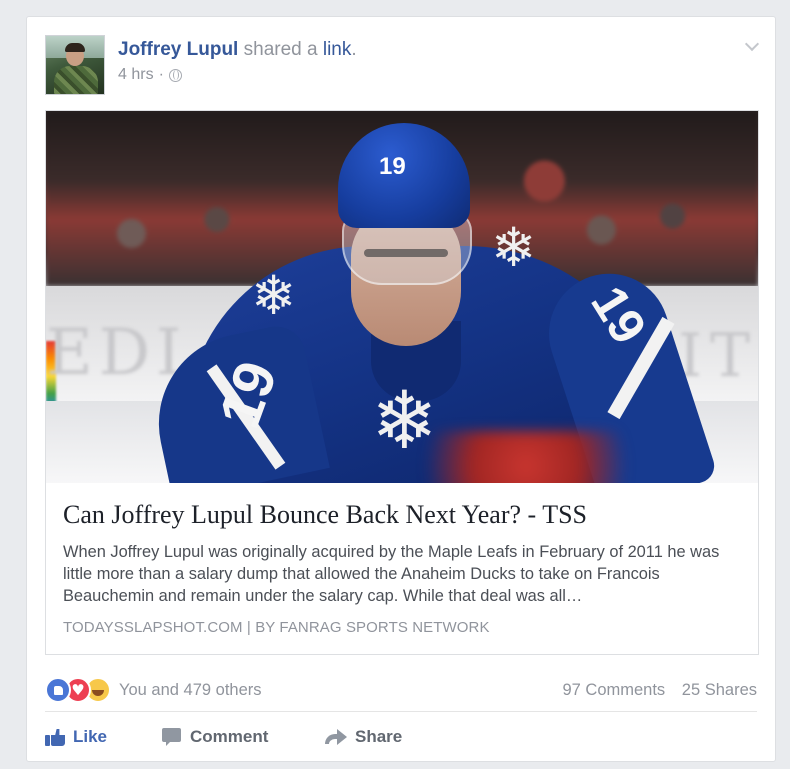 Image resolution: width=790 pixels, height=769 pixels. I want to click on shares-count: 25 Shares, so click(719, 690).